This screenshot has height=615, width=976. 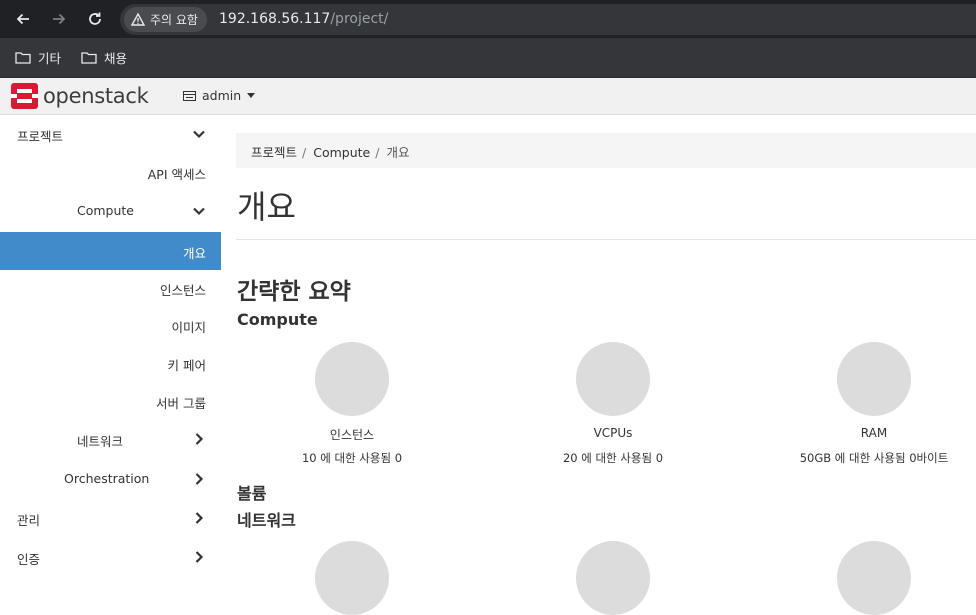 What do you see at coordinates (182, 290) in the screenshot?
I see `sidebar-item-label: 인스턴스` at bounding box center [182, 290].